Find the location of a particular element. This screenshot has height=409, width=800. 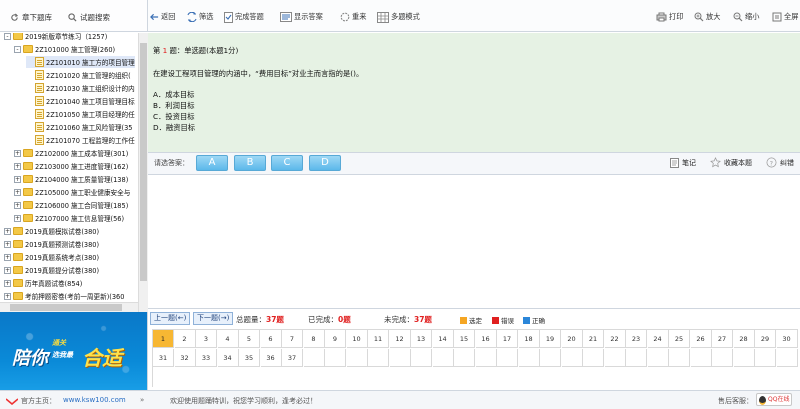

question-number-cell: 33 is located at coordinates (206, 357).